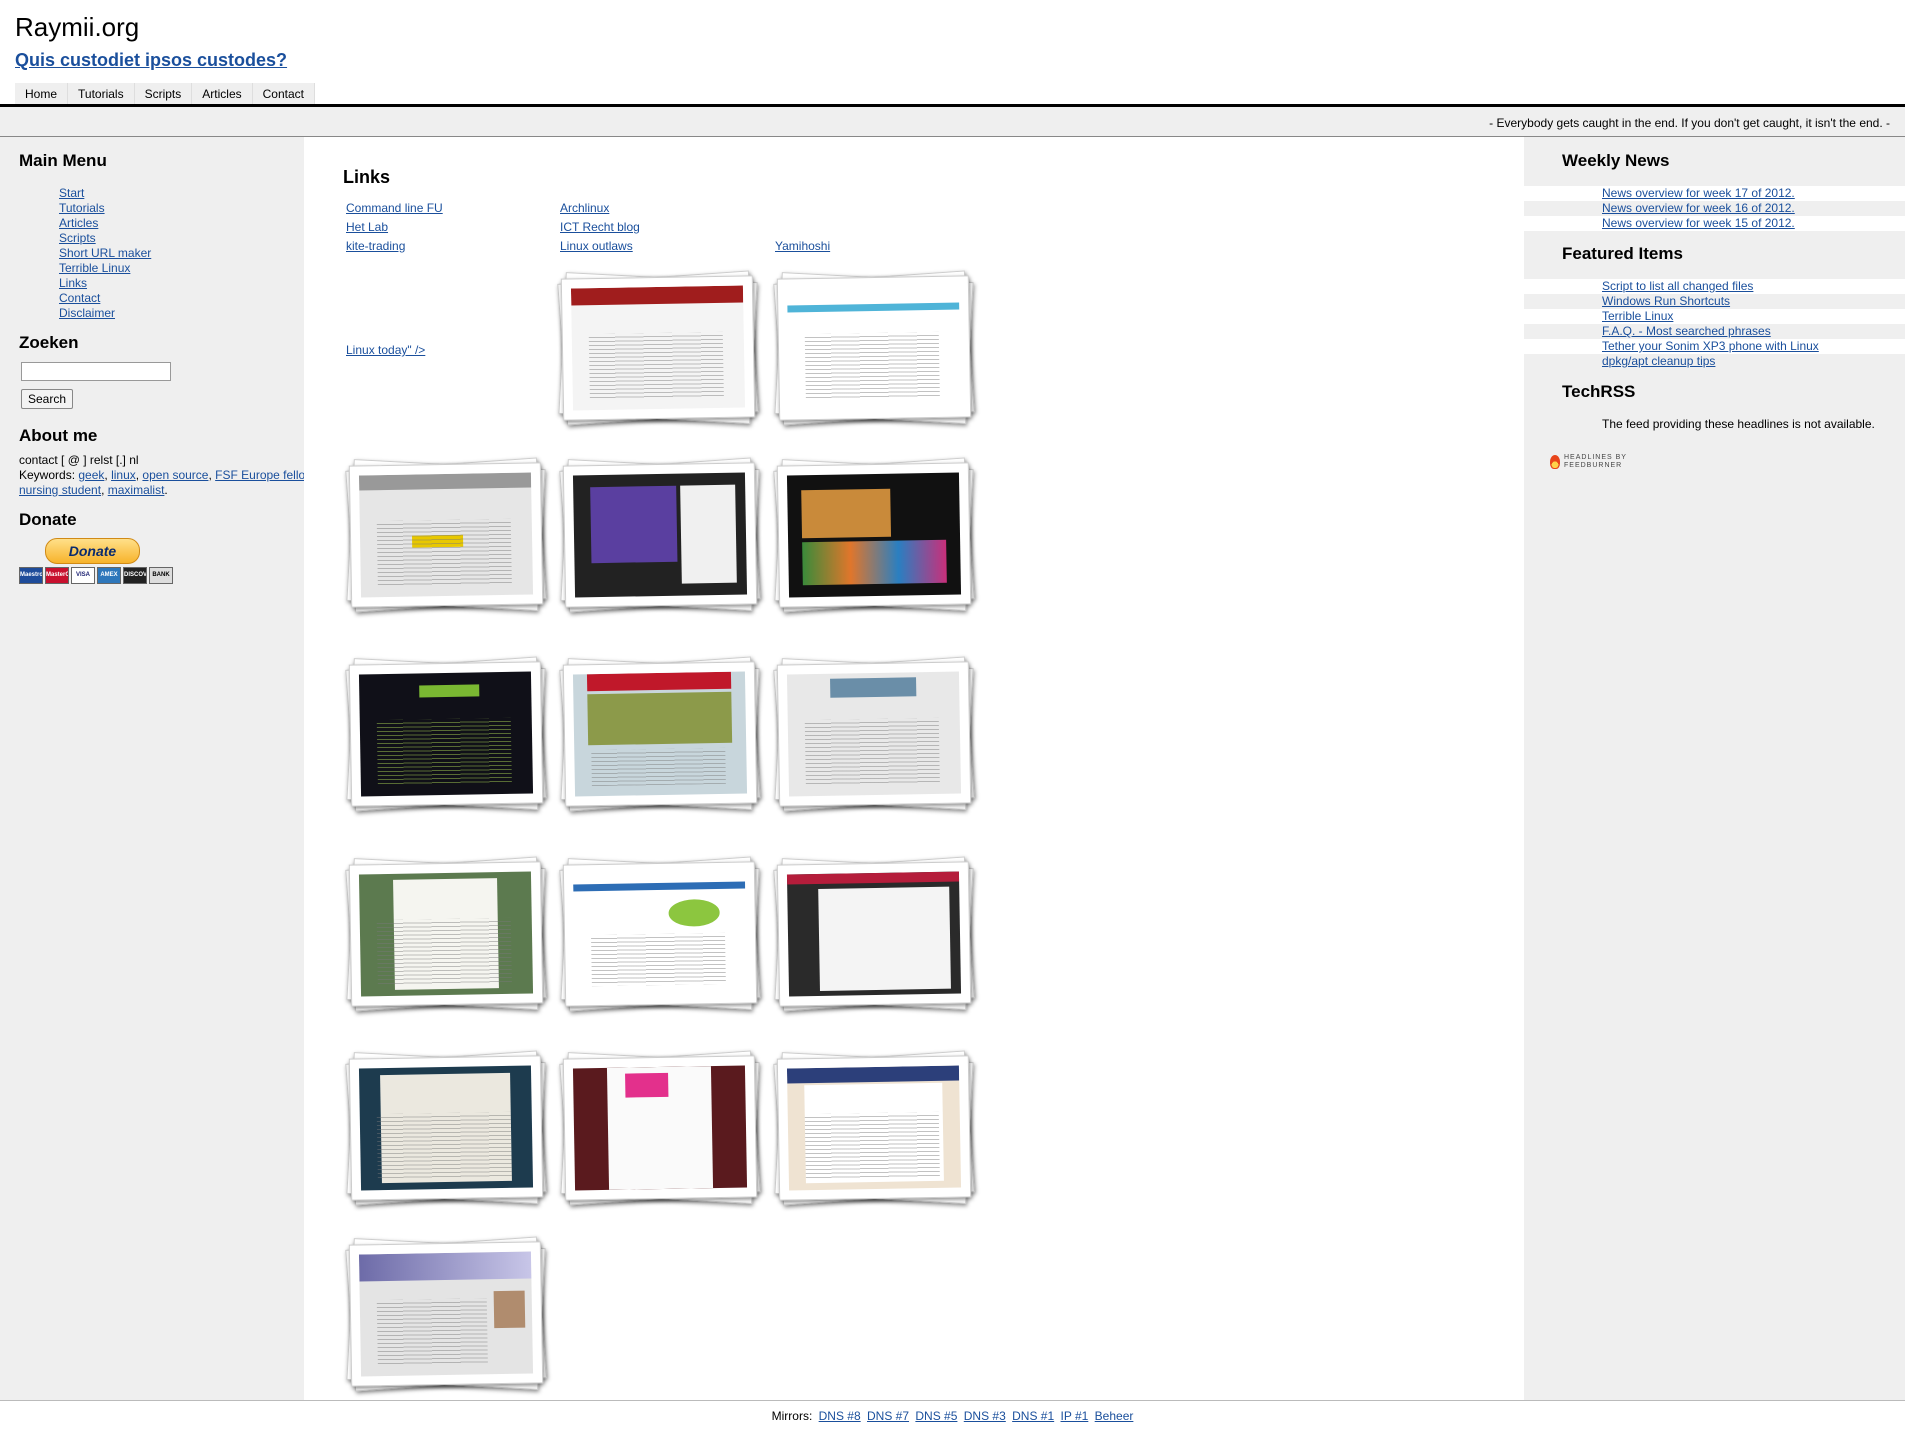 This screenshot has height=1433, width=1905. I want to click on weekly-news-item: News overview for week 17 of 2012., so click(1698, 193).